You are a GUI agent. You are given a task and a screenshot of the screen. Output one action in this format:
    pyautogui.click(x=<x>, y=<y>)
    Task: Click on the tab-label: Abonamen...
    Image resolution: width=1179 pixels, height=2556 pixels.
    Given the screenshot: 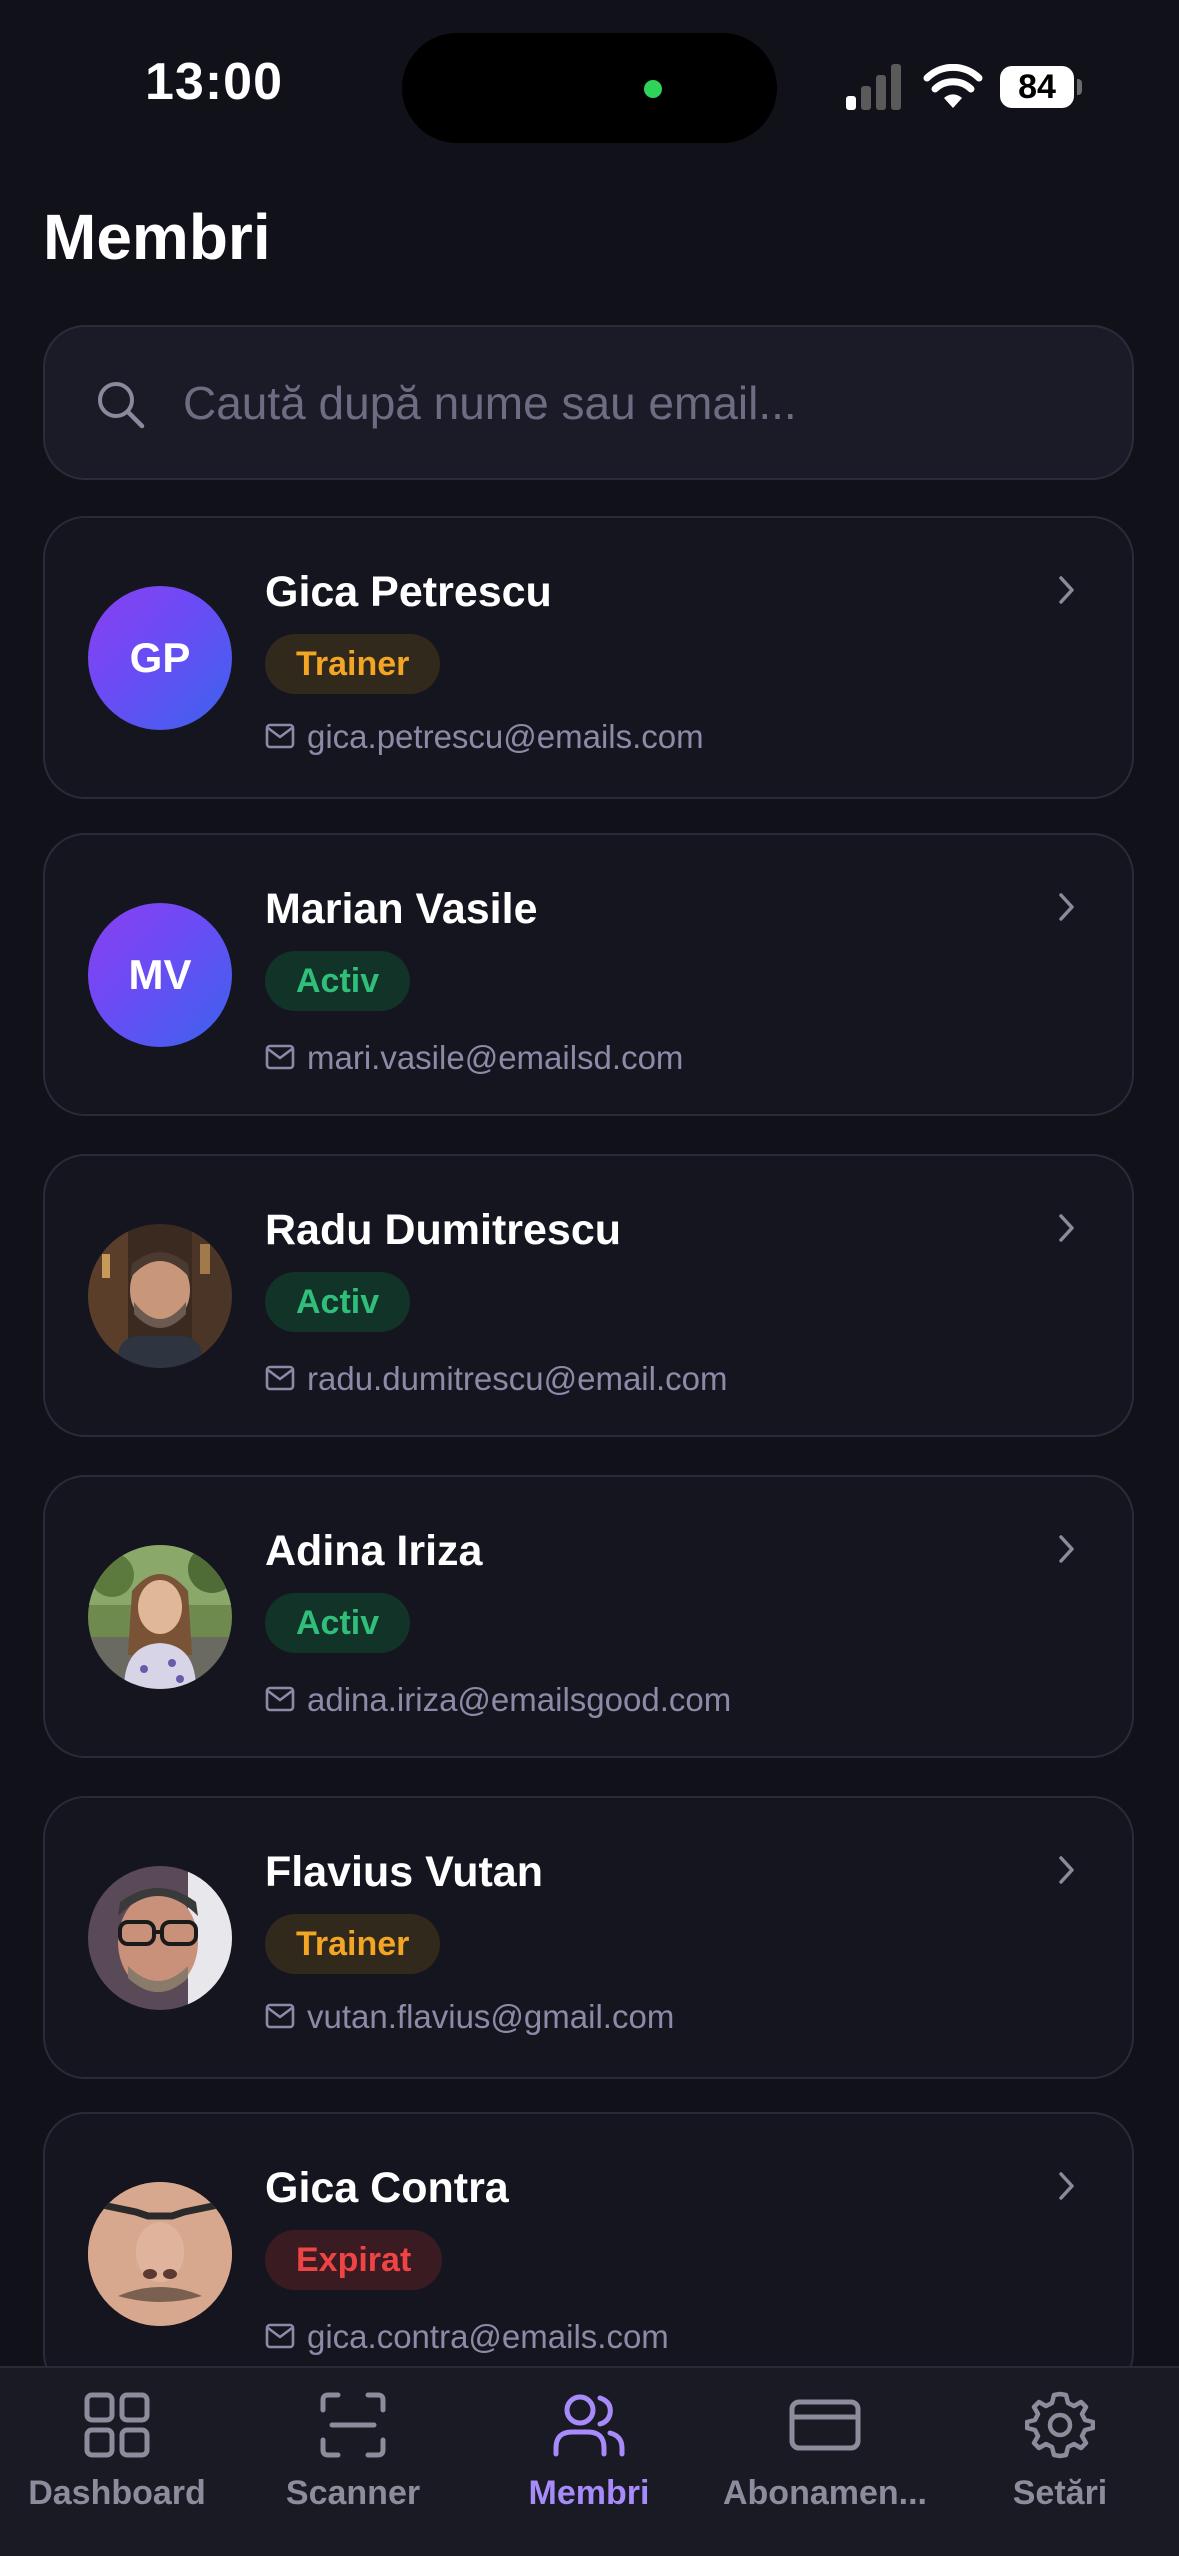 What is the action you would take?
    pyautogui.click(x=825, y=2493)
    